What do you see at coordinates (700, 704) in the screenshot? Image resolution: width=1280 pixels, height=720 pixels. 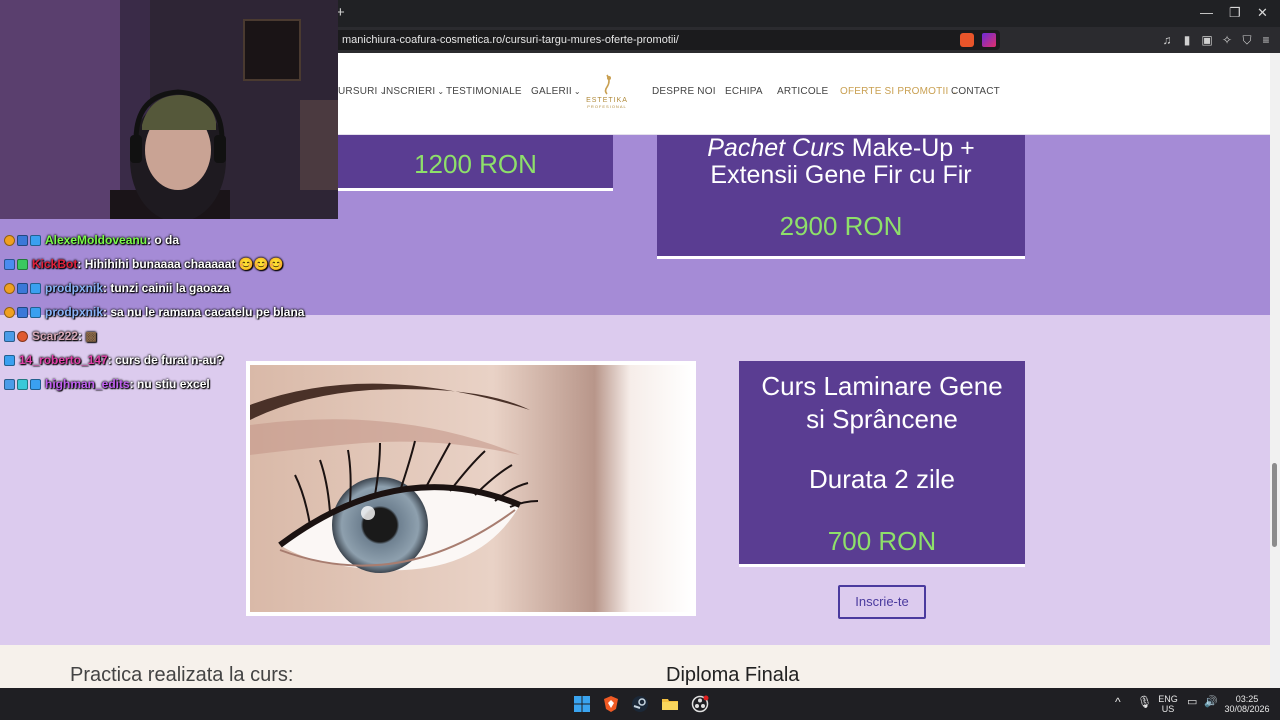 I see `obs-studio-icon` at bounding box center [700, 704].